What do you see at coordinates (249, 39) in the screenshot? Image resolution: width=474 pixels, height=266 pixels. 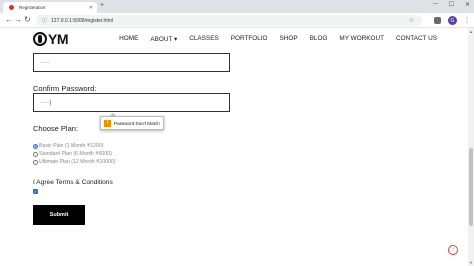 I see `nav-portfolio: PORTFOLIO` at bounding box center [249, 39].